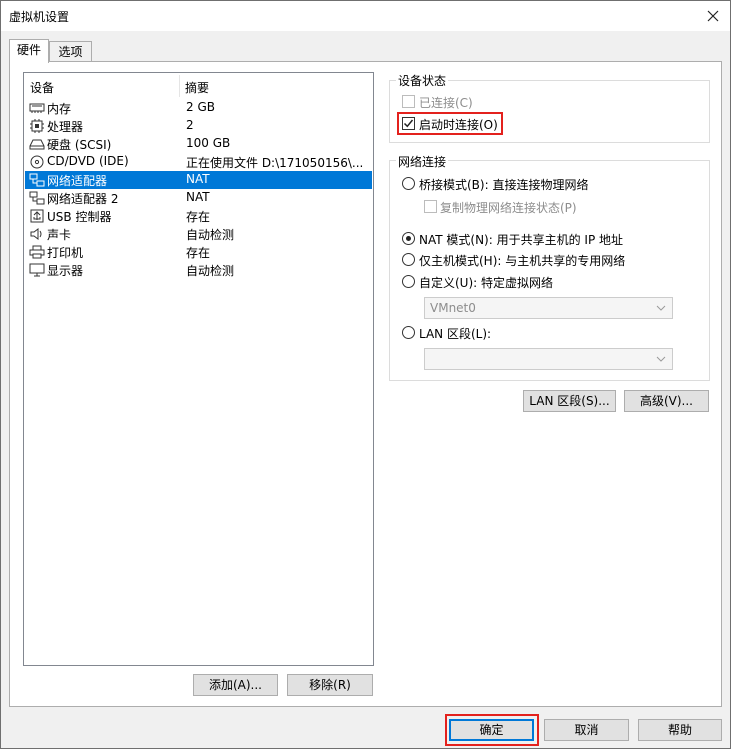 Image resolution: width=731 pixels, height=749 pixels. I want to click on lan-segment-select, so click(548, 359).